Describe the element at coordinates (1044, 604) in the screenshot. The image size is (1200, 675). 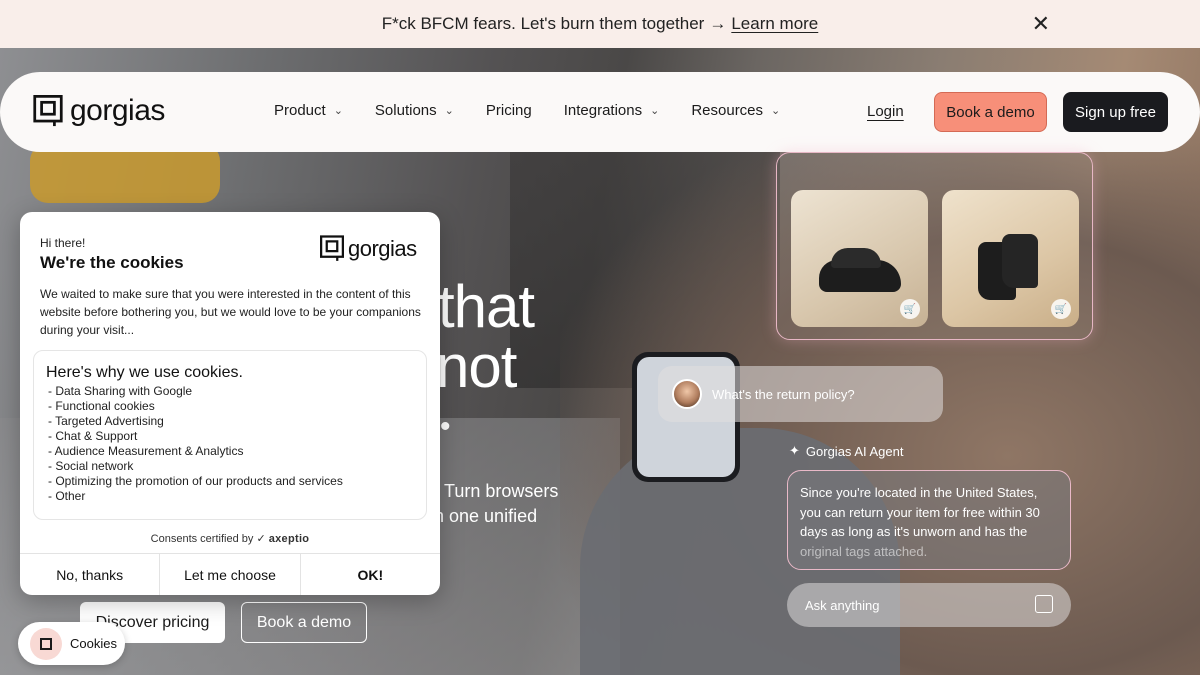
I see `image-upload-icon` at that location.